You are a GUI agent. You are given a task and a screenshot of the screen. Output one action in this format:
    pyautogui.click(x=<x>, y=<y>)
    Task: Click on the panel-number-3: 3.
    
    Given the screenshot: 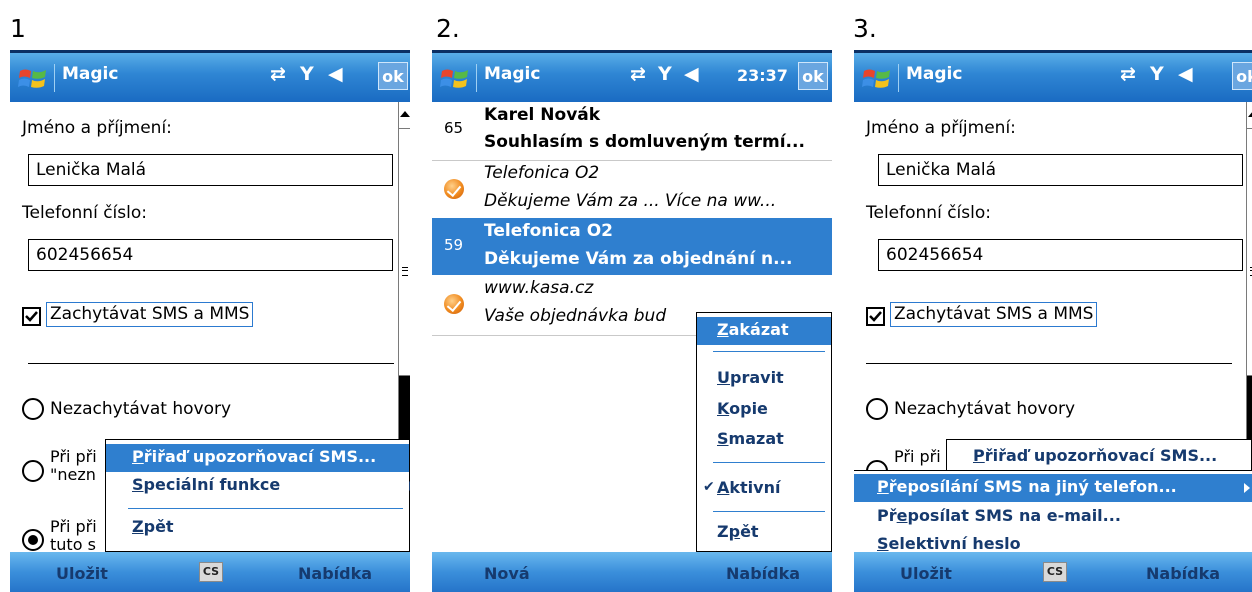 What is the action you would take?
    pyautogui.click(x=865, y=28)
    